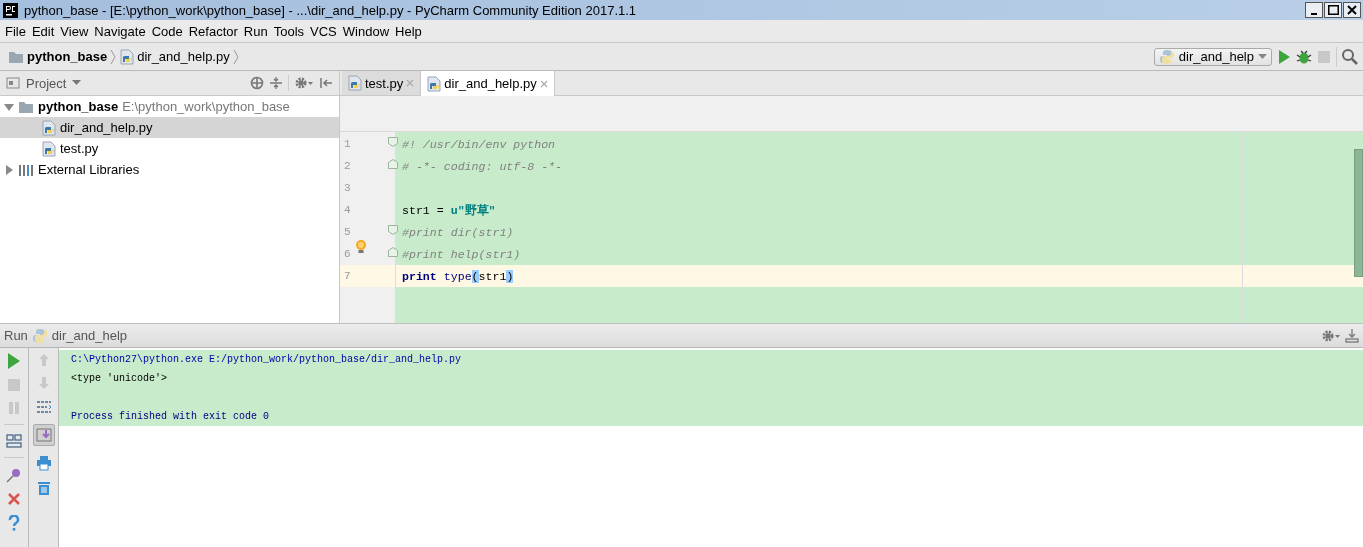 The image size is (1363, 547). I want to click on close-button, so click(1352, 10).